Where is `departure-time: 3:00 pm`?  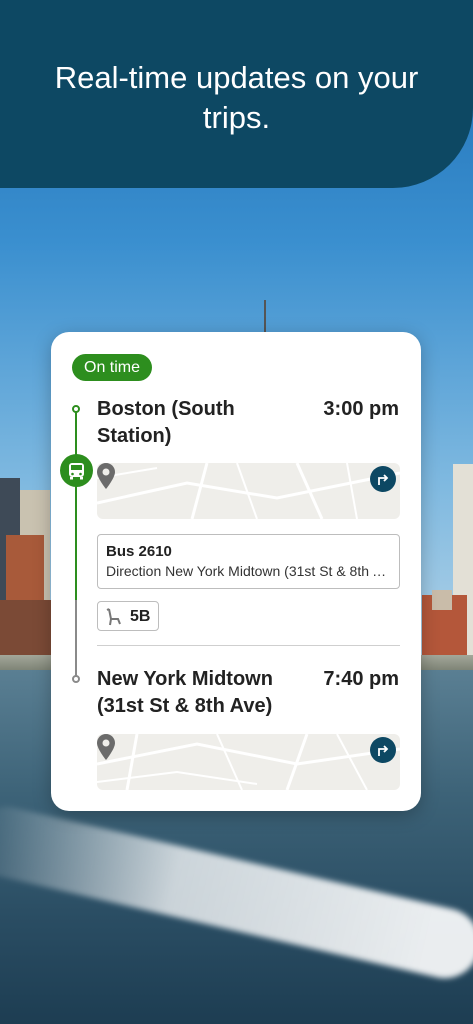 departure-time: 3:00 pm is located at coordinates (361, 409).